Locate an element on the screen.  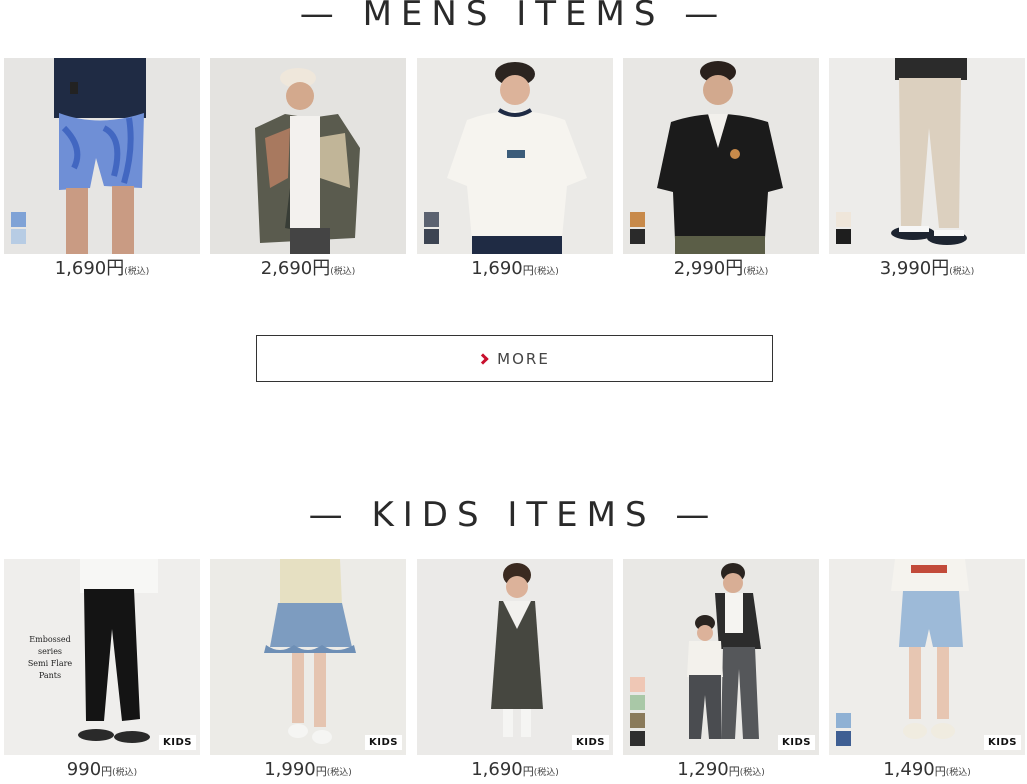
product-card: 2,690円(税込) is located at coordinates (308, 171).